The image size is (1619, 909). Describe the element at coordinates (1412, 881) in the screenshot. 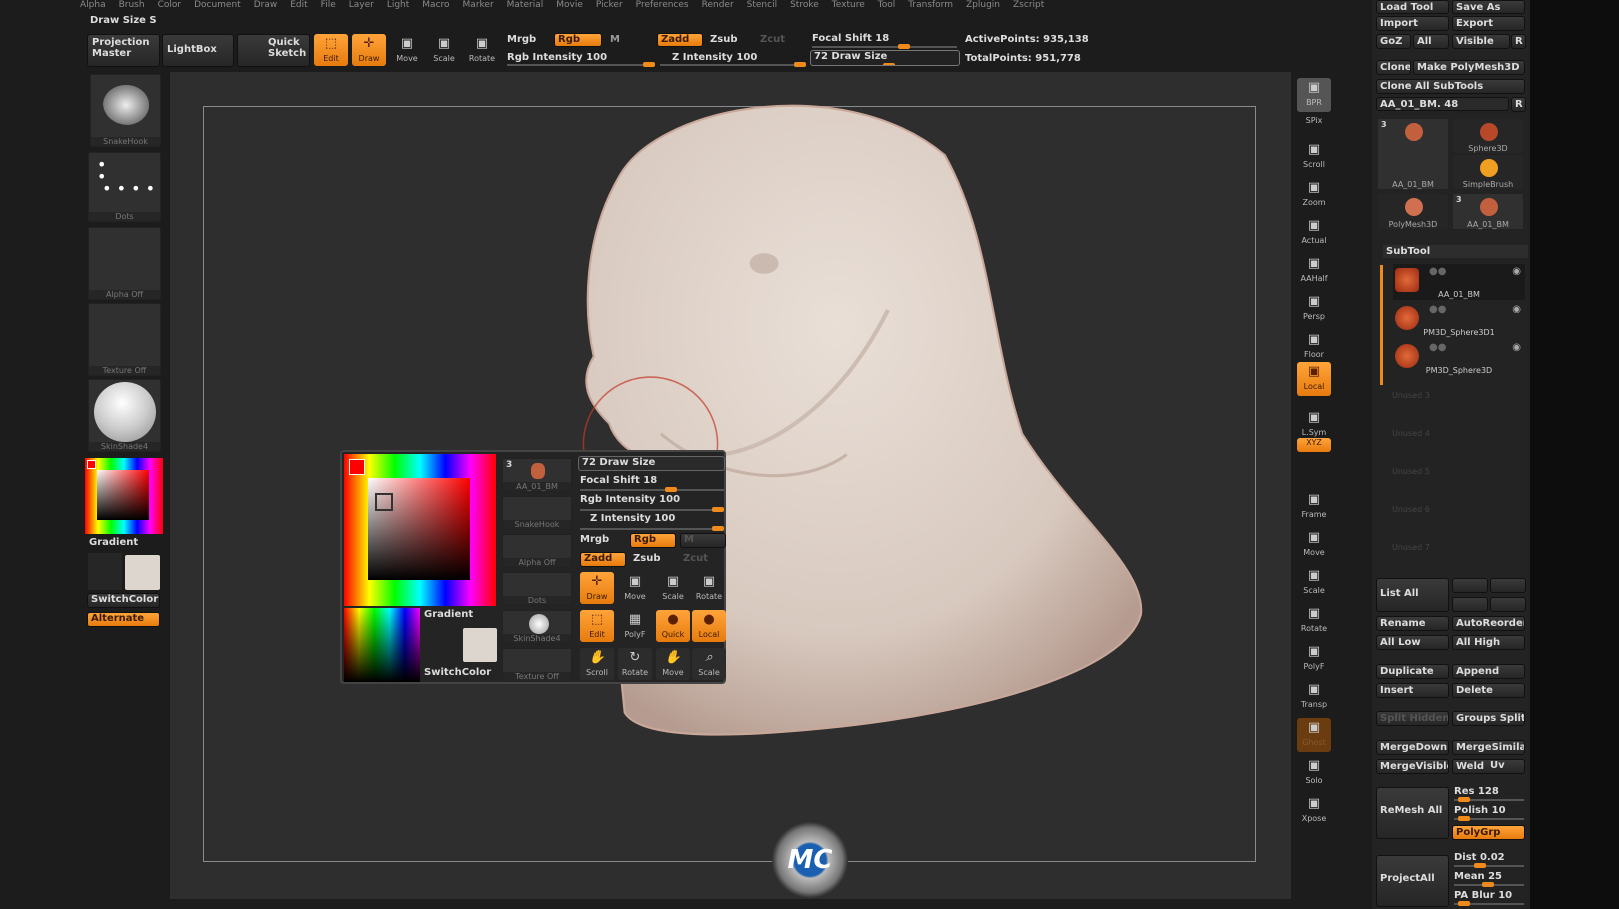

I see `projectall-button: ProjectAll` at that location.